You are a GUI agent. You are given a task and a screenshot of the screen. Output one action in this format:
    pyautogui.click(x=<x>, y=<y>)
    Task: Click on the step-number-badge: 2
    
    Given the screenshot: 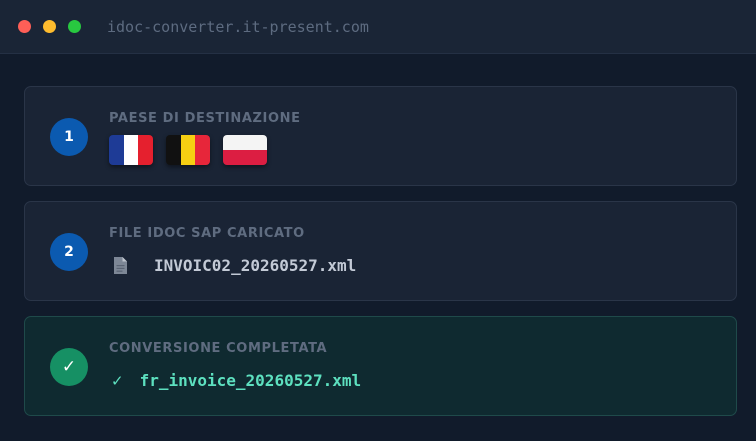 What is the action you would take?
    pyautogui.click(x=69, y=252)
    